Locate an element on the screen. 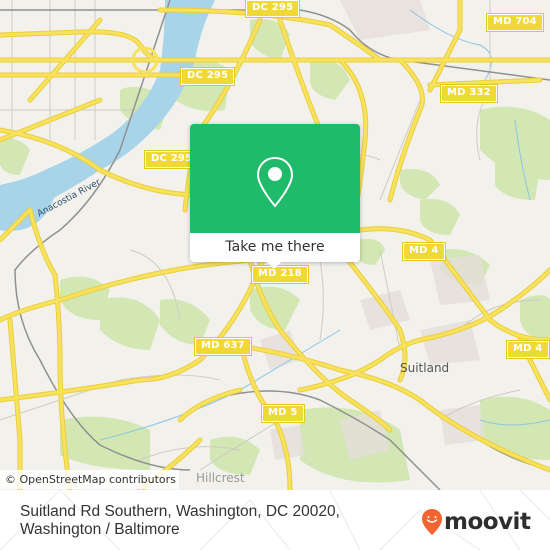 The width and height of the screenshot is (550, 550). shield-md-637: MD 637 is located at coordinates (223, 346).